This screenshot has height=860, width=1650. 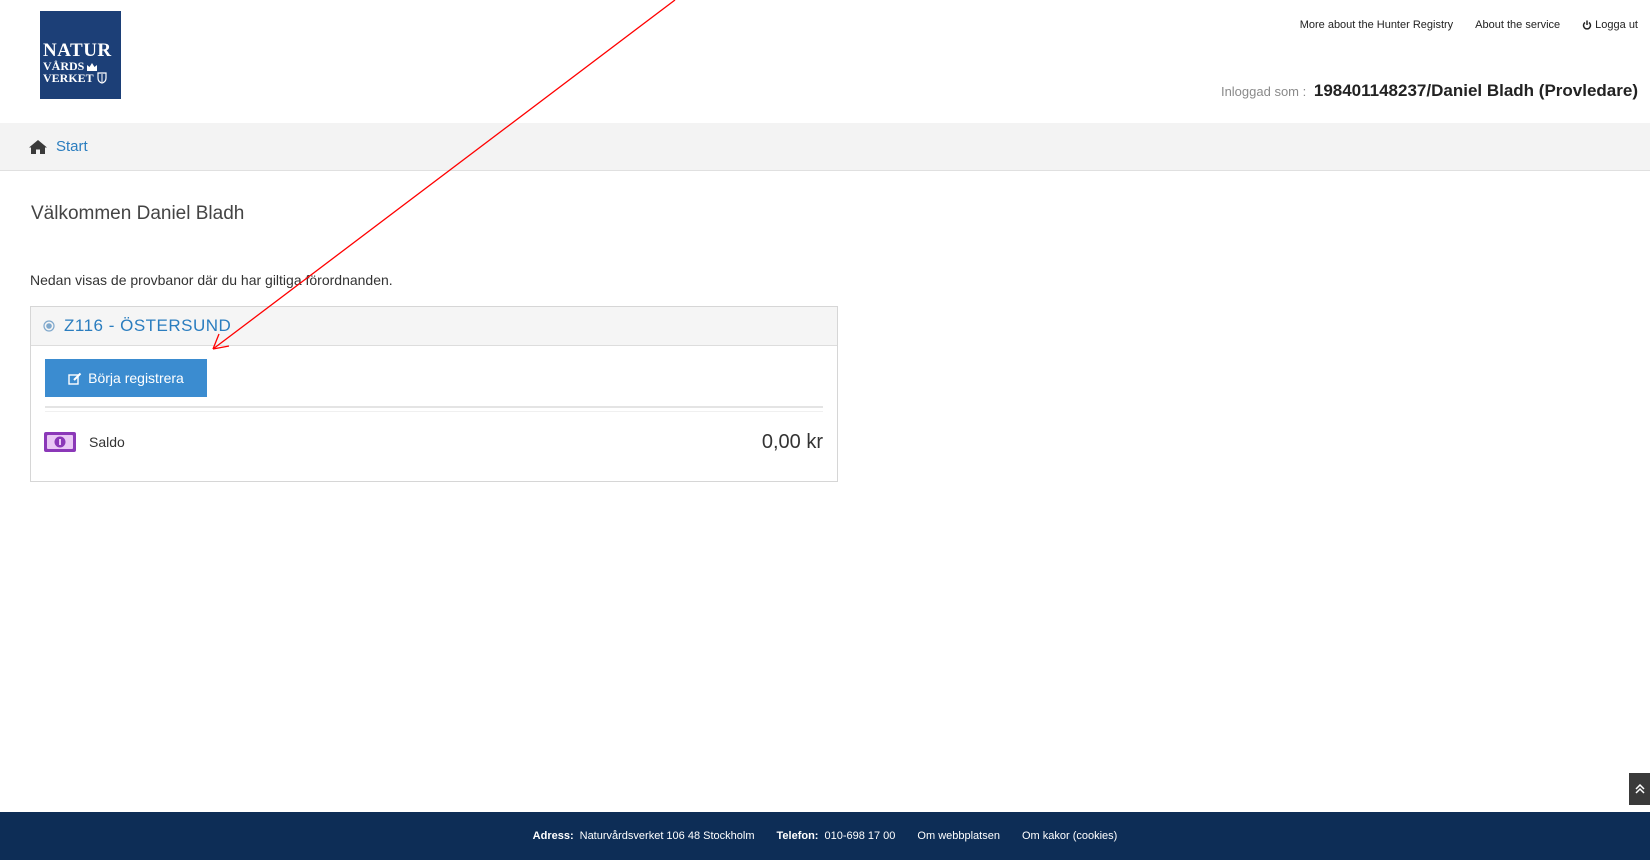 I want to click on power-icon, so click(x=1587, y=25).